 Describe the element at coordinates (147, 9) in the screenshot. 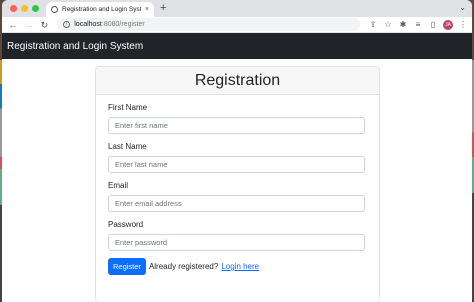

I see `tab-close-icon: ×` at that location.